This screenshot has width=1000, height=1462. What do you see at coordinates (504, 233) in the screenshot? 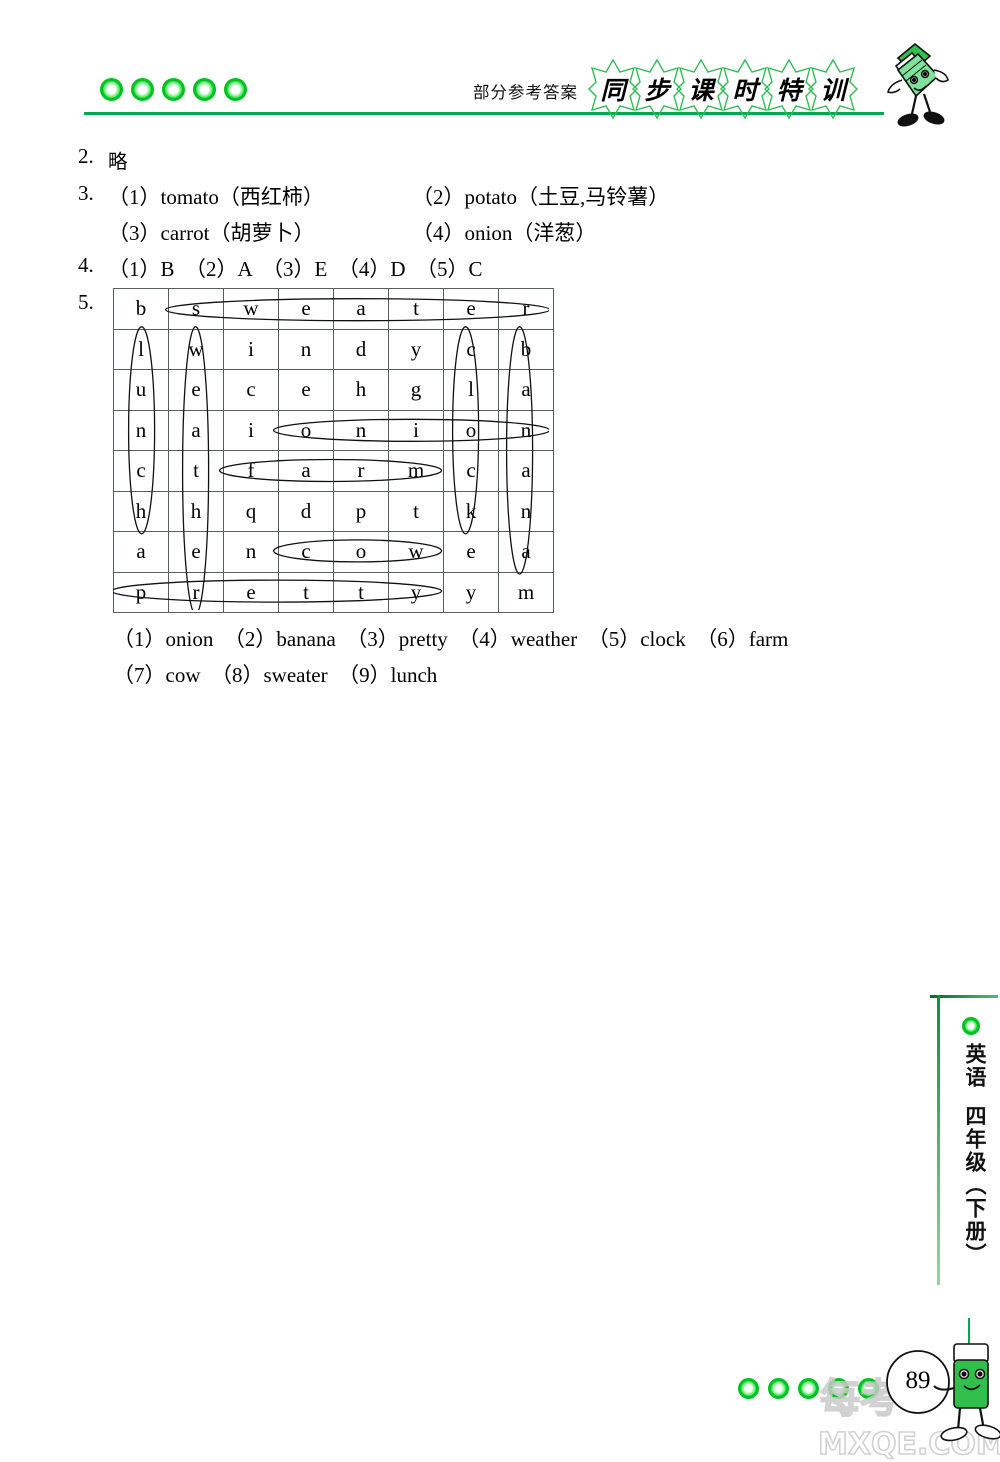
I see `q3-item-4: （4）onion（洋葱）` at bounding box center [504, 233].